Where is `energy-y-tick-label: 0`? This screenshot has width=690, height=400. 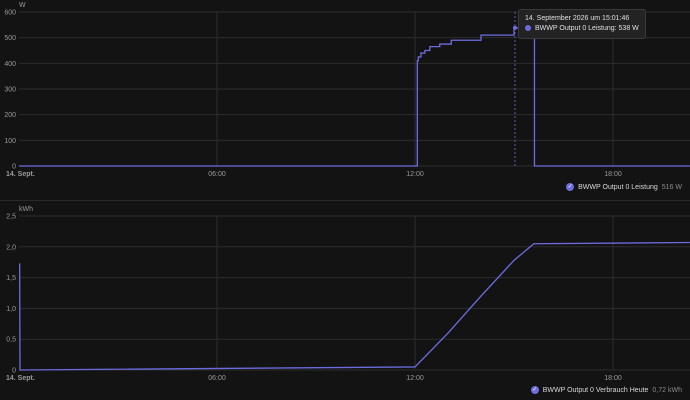 energy-y-tick-label: 0 is located at coordinates (14, 371).